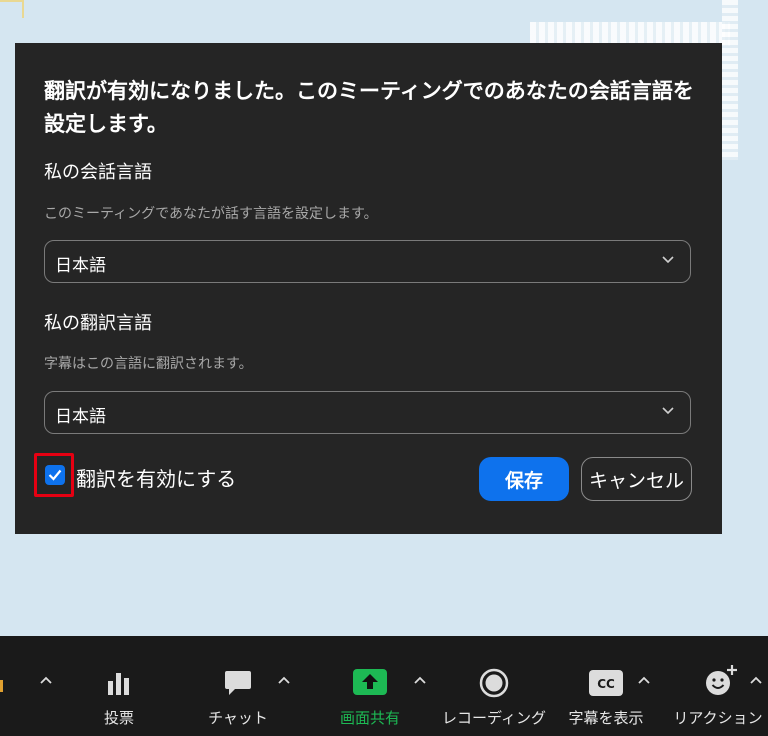  Describe the element at coordinates (367, 412) in the screenshot. I see `translation-language-select: 日本語` at that location.